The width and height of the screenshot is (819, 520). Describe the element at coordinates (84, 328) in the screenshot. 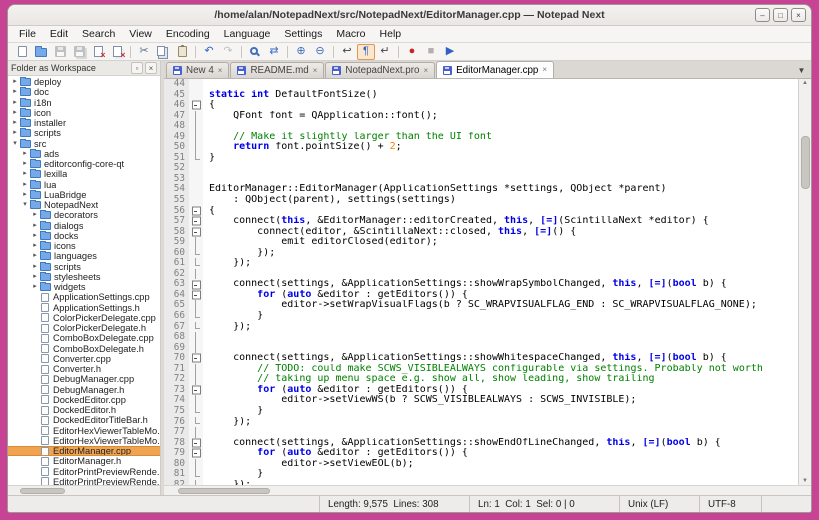

I see `tree-file-colorpickerdelegate-h: ColorPickerDelegate.h` at that location.